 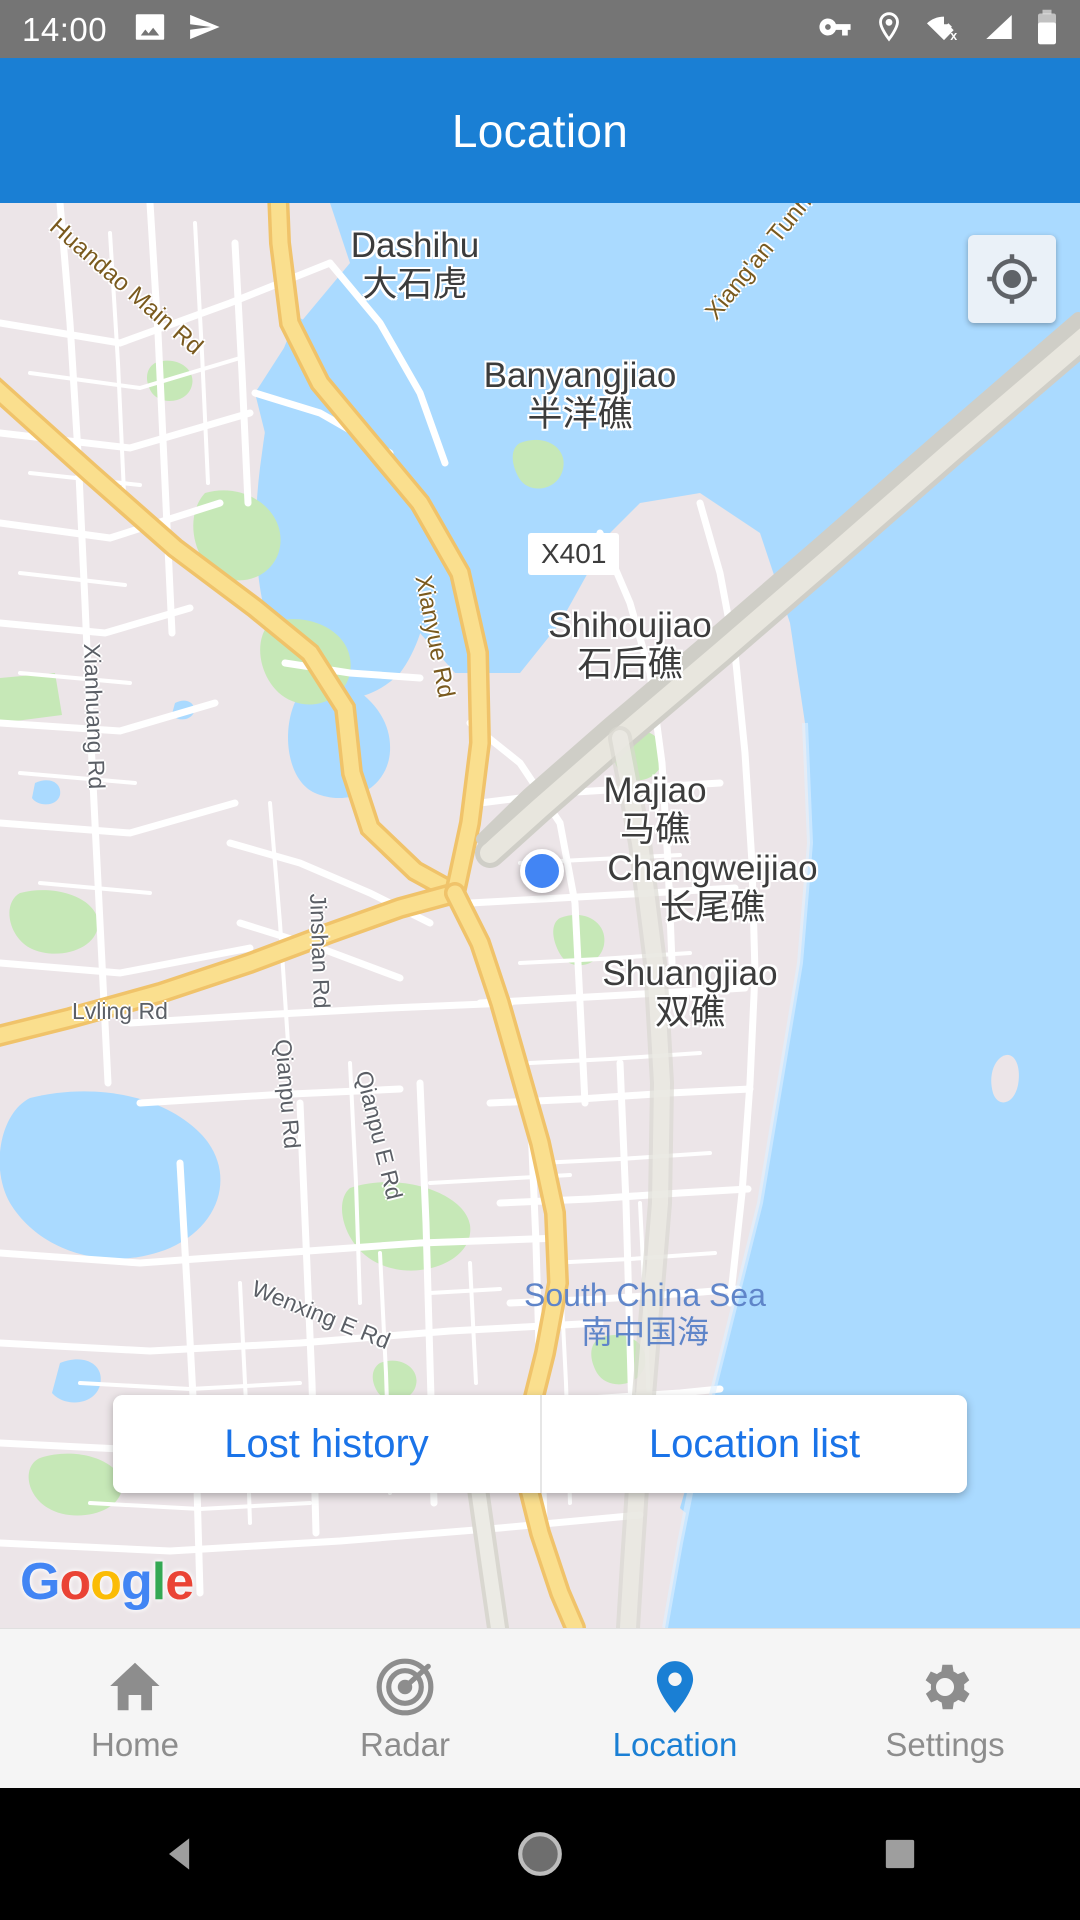 I want to click on square-recents-icon, so click(x=900, y=1854).